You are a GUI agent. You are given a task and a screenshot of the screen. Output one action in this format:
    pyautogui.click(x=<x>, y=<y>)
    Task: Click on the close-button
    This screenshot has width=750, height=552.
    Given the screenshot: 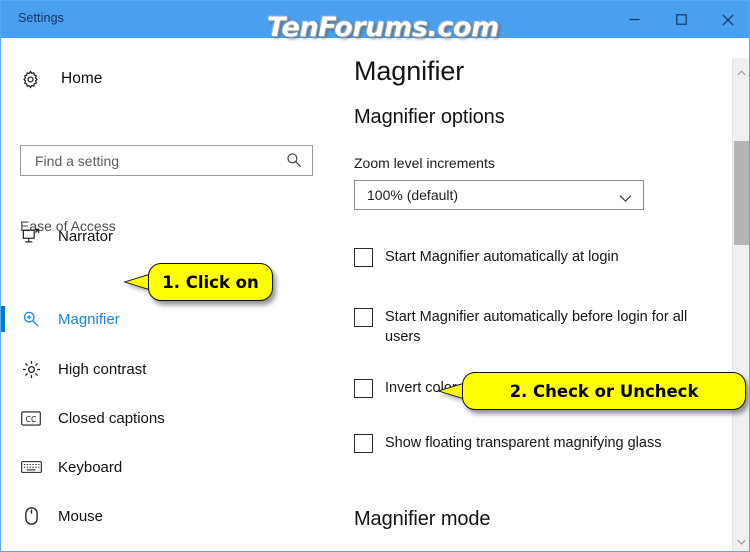 What is the action you would take?
    pyautogui.click(x=727, y=19)
    